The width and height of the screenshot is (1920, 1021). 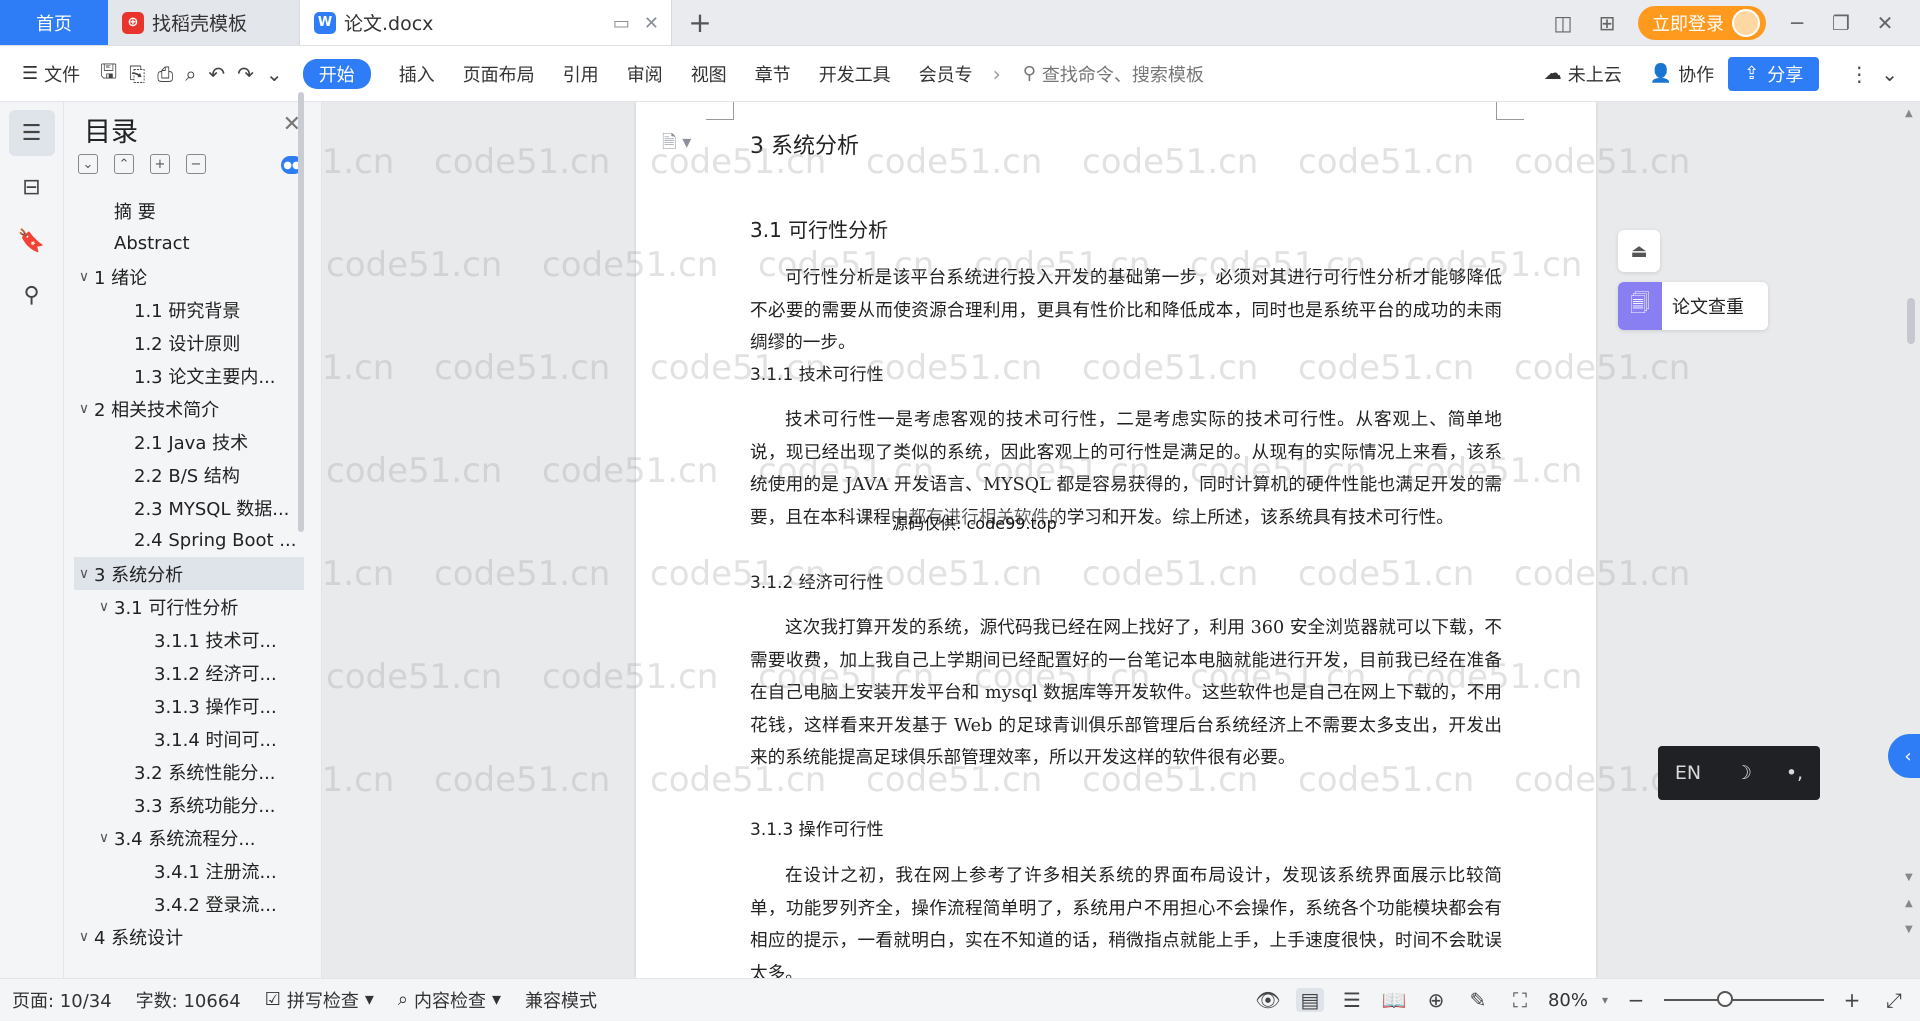 I want to click on toc-item: ∨ 4 系统设计, so click(x=189, y=936).